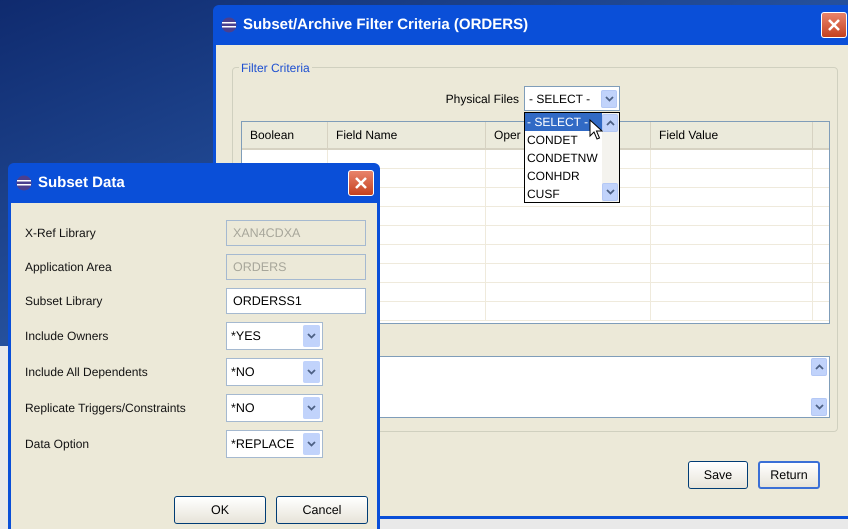 Image resolution: width=848 pixels, height=529 pixels. What do you see at coordinates (688, 135) in the screenshot?
I see `column-header: Field Value` at bounding box center [688, 135].